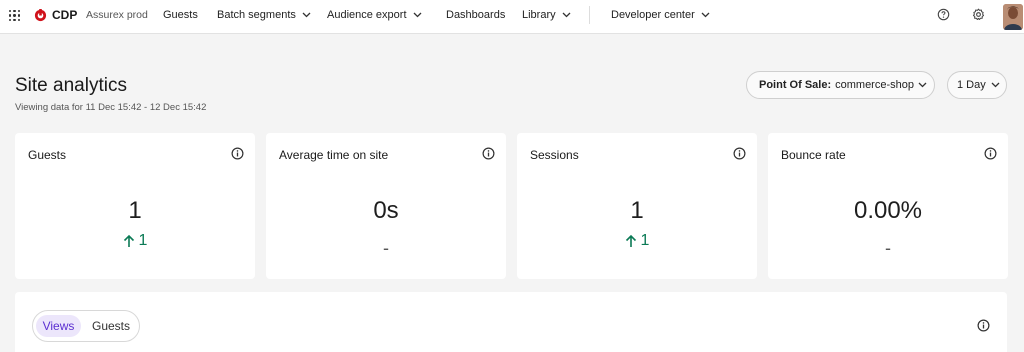 The height and width of the screenshot is (352, 1024). What do you see at coordinates (554, 155) in the screenshot?
I see `metric-card-title: Sessions` at bounding box center [554, 155].